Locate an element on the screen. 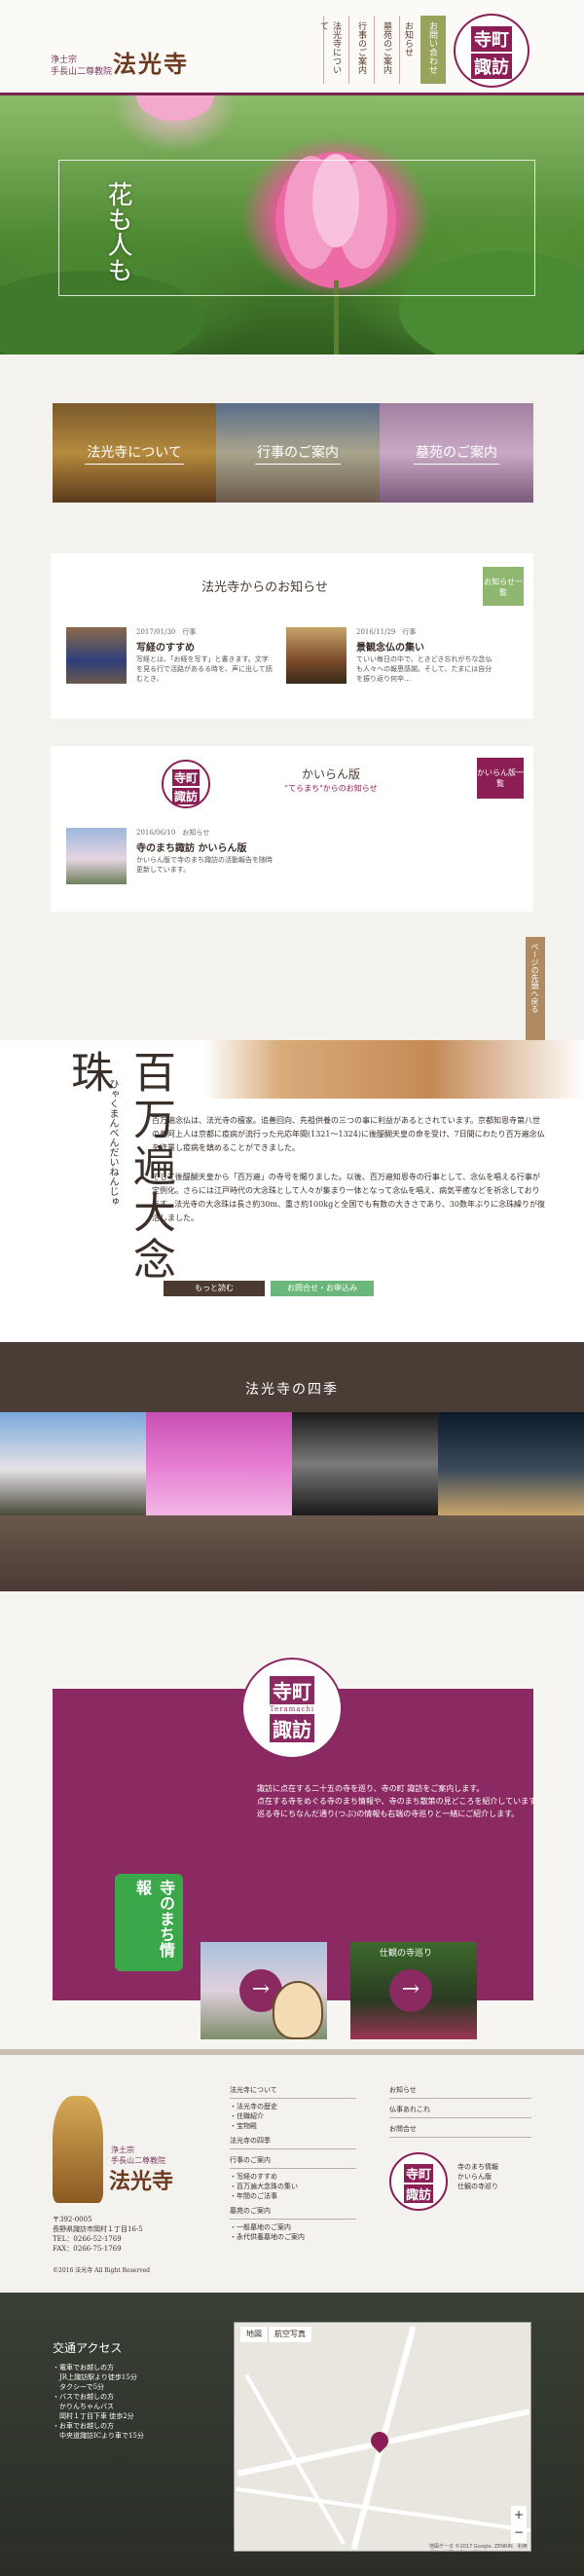 The image size is (584, 2576). site-logo: 法光寺 is located at coordinates (151, 62).